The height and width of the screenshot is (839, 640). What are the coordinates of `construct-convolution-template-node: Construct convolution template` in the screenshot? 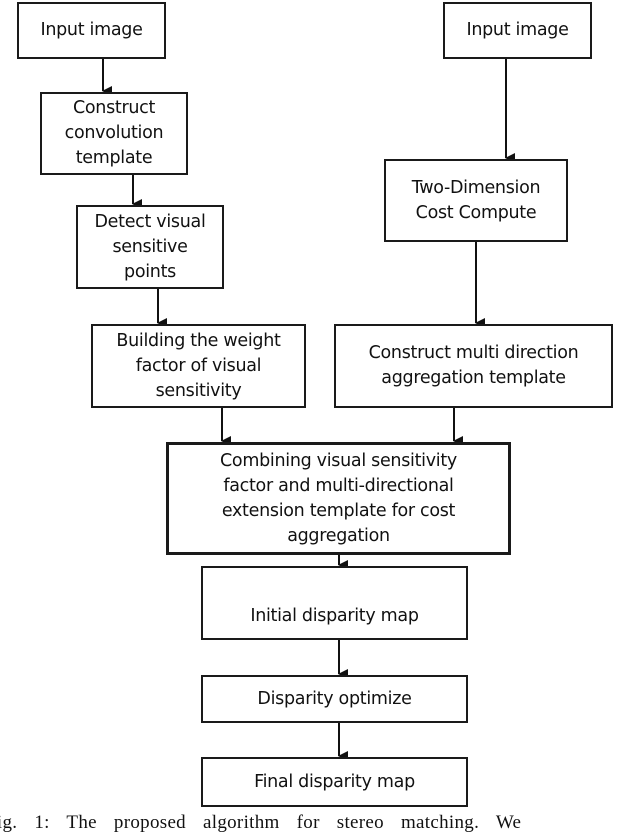 It's located at (114, 133).